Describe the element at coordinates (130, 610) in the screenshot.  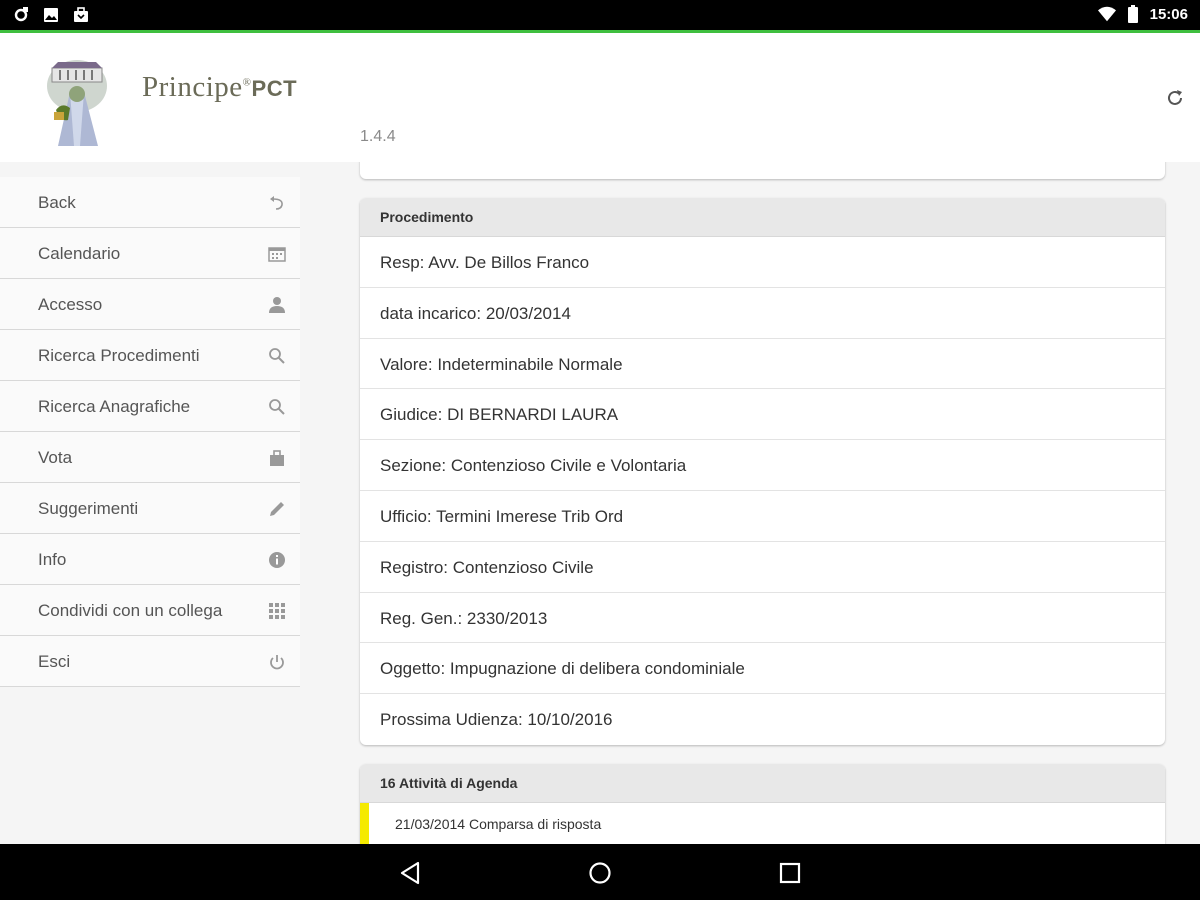
I see `sidebar-item-label: Condividi con un collega` at that location.